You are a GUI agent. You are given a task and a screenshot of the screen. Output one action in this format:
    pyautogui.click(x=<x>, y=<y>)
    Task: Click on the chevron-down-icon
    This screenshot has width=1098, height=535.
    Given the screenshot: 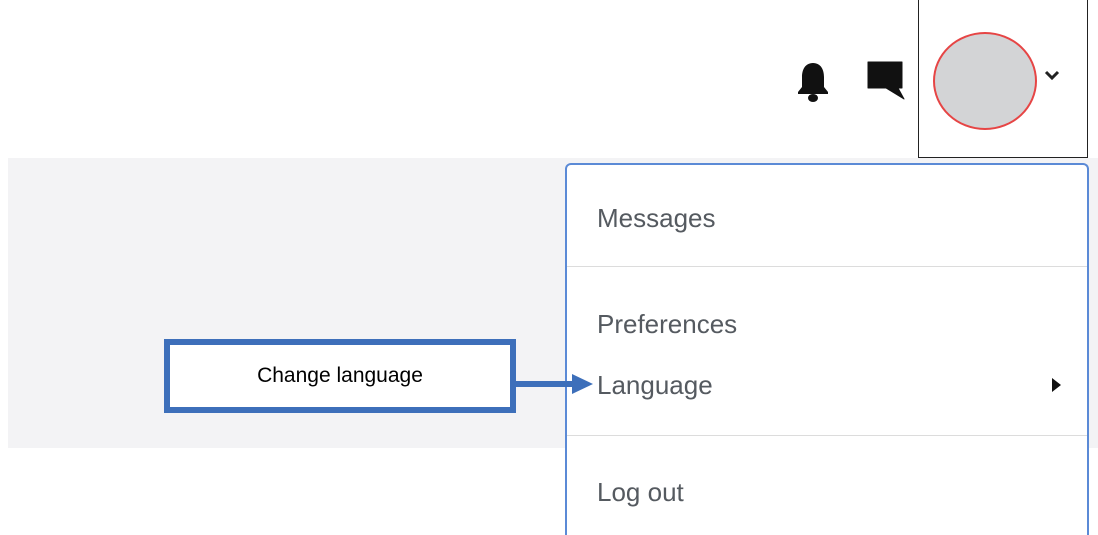 What is the action you would take?
    pyautogui.click(x=1052, y=75)
    